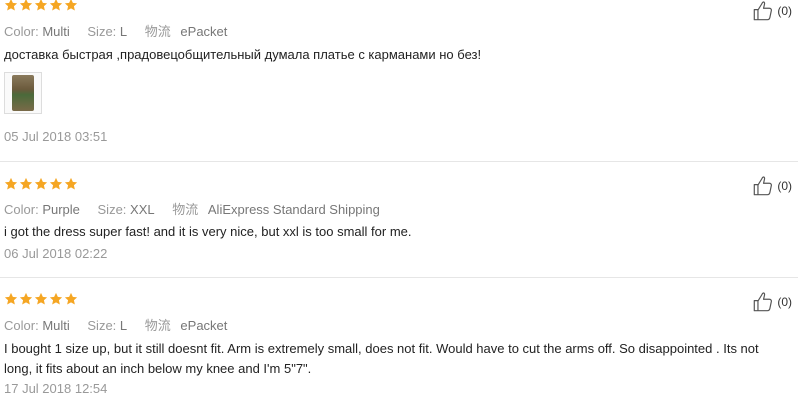  I want to click on size-value: XXL, so click(142, 209).